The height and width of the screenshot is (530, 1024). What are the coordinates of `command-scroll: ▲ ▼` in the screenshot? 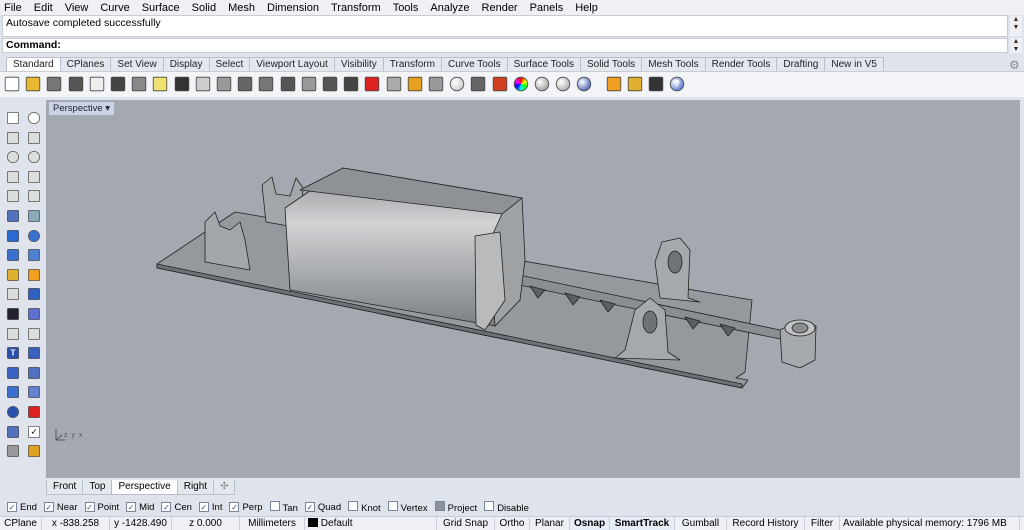 It's located at (1016, 45).